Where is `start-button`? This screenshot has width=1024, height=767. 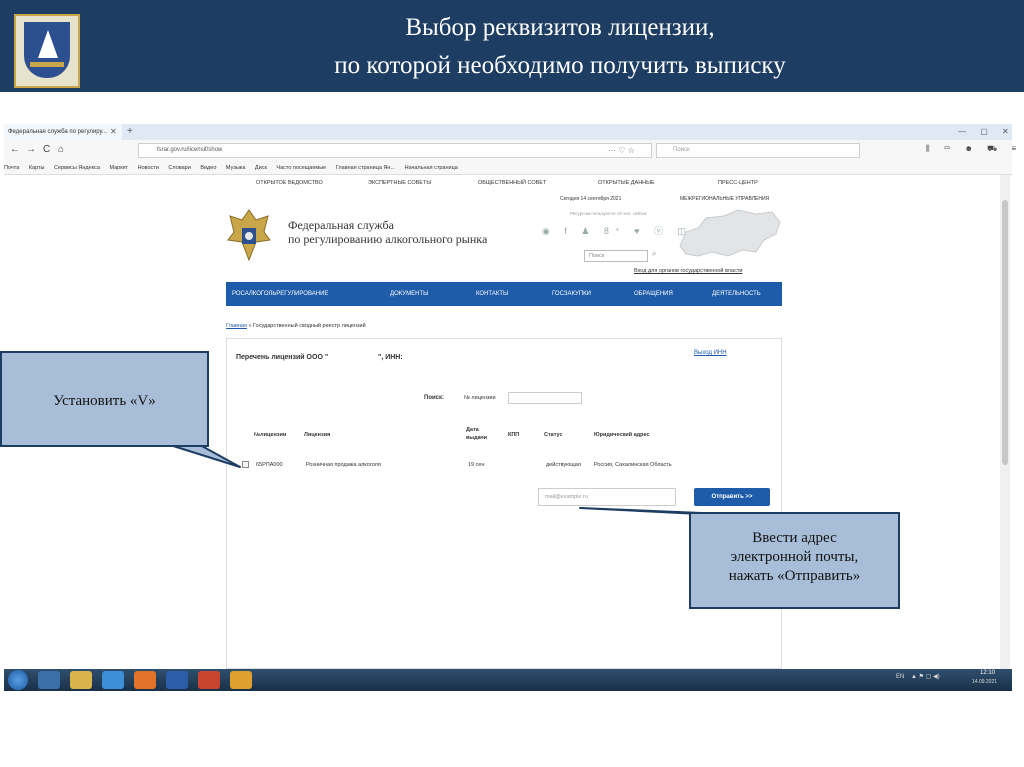
start-button is located at coordinates (18, 680).